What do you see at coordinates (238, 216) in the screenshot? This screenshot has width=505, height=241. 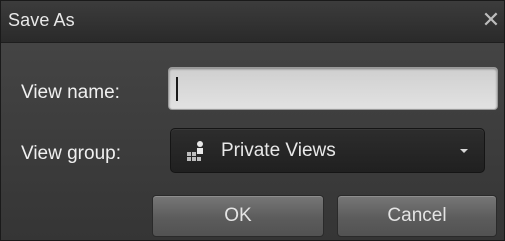 I see `ok-button: OK` at bounding box center [238, 216].